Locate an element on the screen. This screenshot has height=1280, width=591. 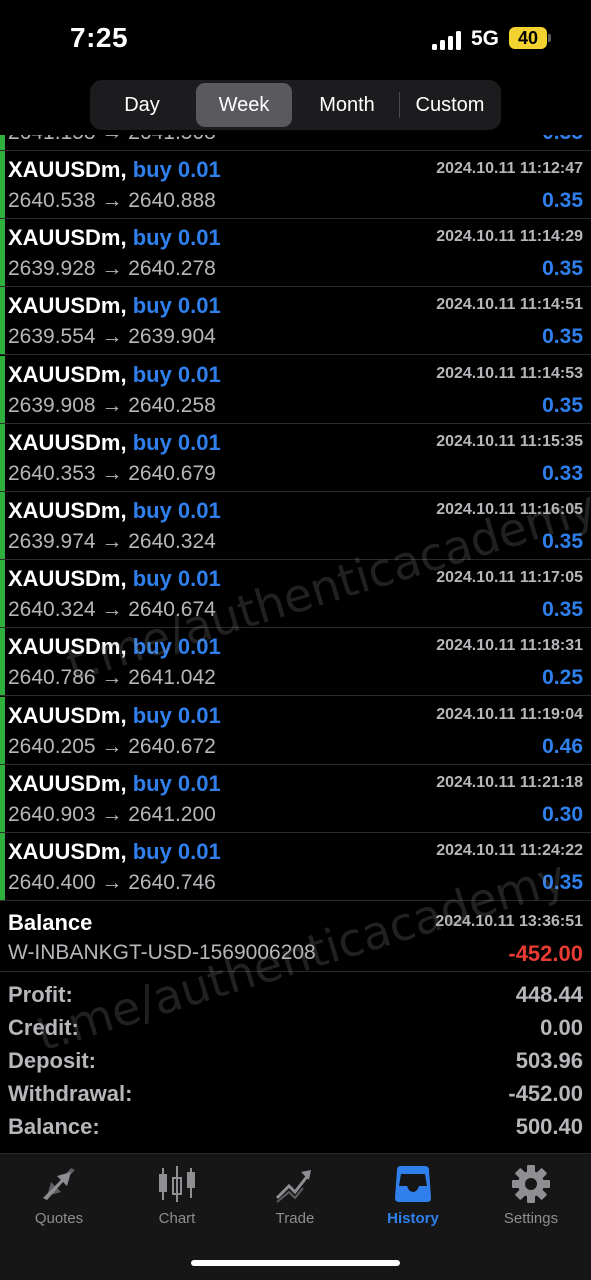
summary-value: -452.00 is located at coordinates (545, 1093).